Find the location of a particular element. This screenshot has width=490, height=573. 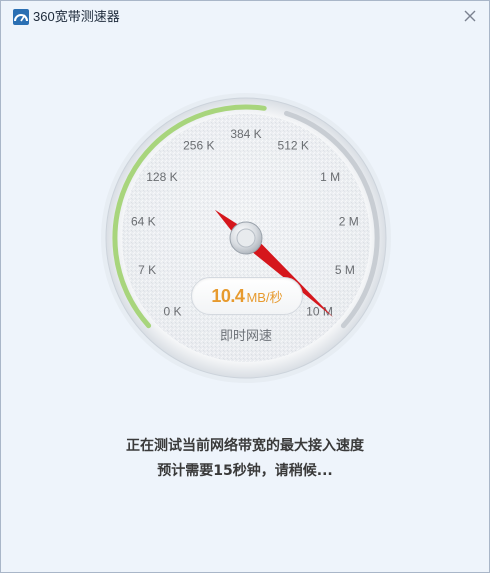

scale-label: 256 K is located at coordinates (198, 145).